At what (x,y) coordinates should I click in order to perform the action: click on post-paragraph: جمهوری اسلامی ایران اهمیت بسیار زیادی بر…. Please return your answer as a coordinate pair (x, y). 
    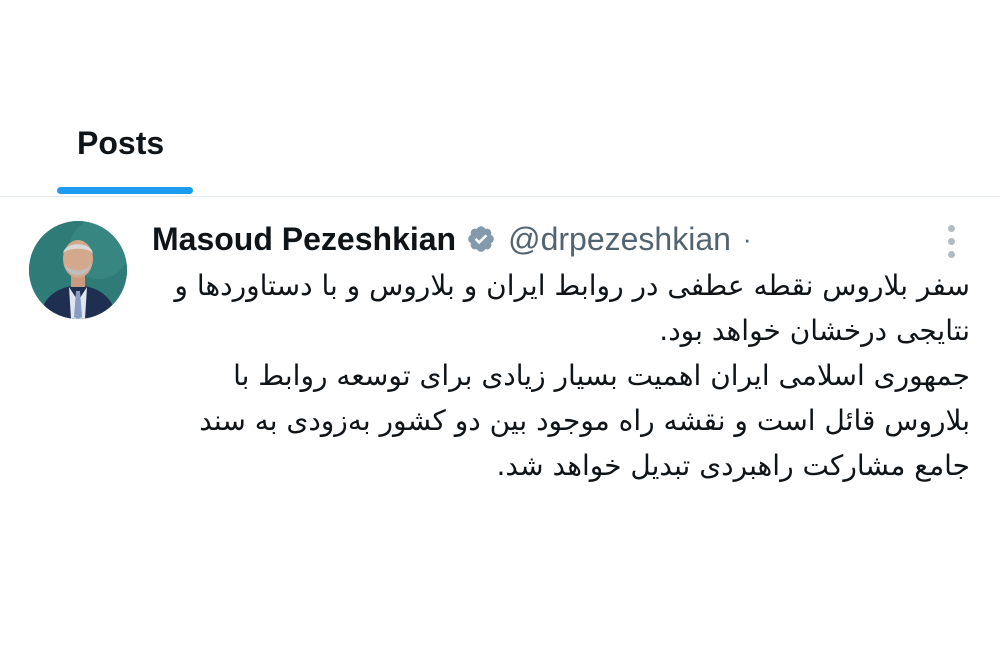
    Looking at the image, I should click on (584, 420).